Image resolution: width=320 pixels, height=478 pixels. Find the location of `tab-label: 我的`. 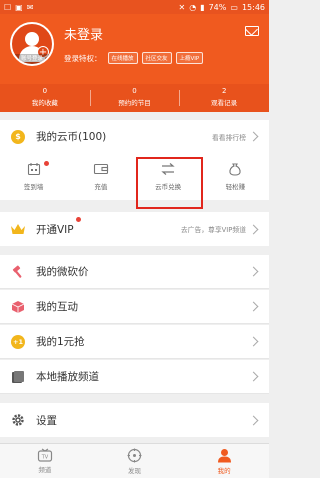

tab-label: 我的 is located at coordinates (224, 470).